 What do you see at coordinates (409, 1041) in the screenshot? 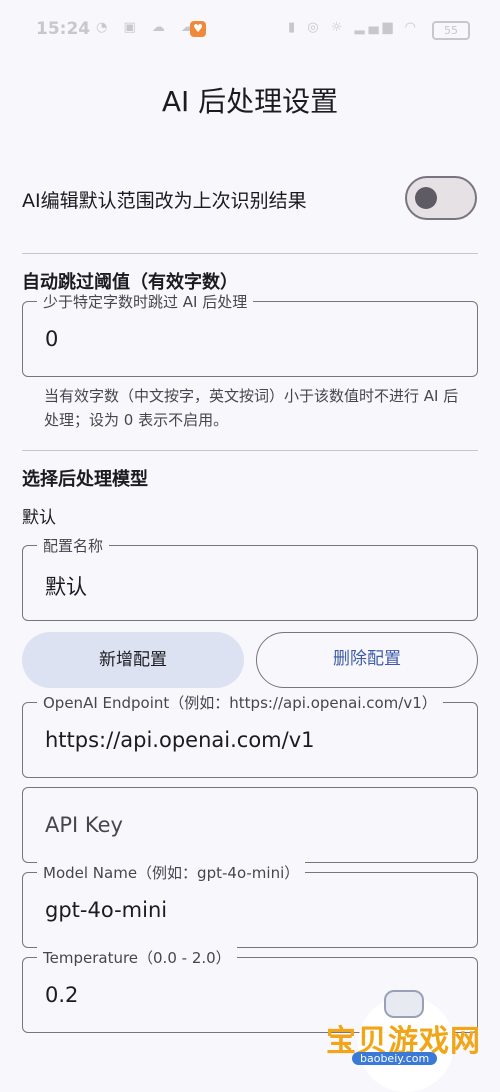
I see `watermark-logo: 宝贝游戏网 baobeiy.com` at bounding box center [409, 1041].